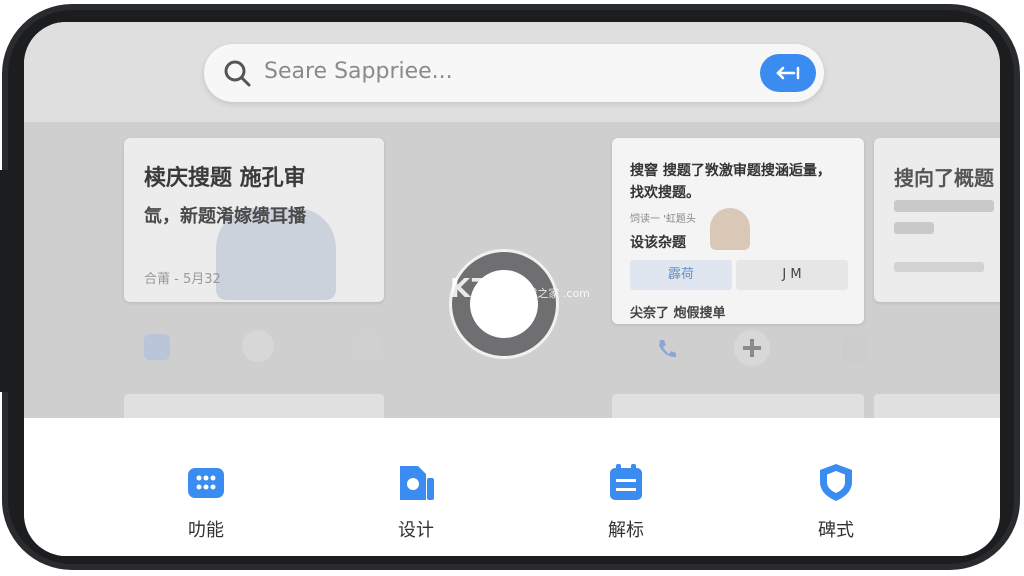  Describe the element at coordinates (937, 220) in the screenshot. I see `feed-card: 搜向了概题` at that location.